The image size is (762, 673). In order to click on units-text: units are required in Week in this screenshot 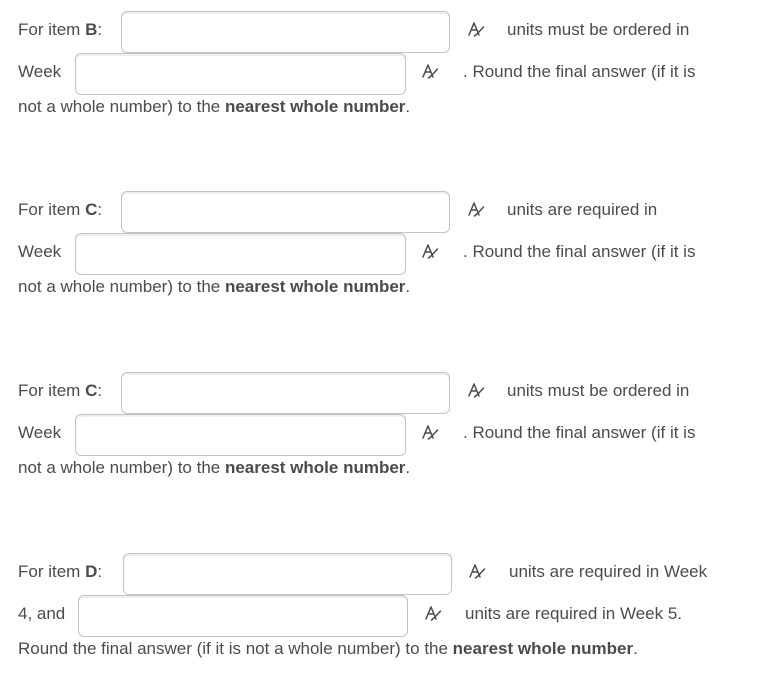, I will do `click(608, 571)`.